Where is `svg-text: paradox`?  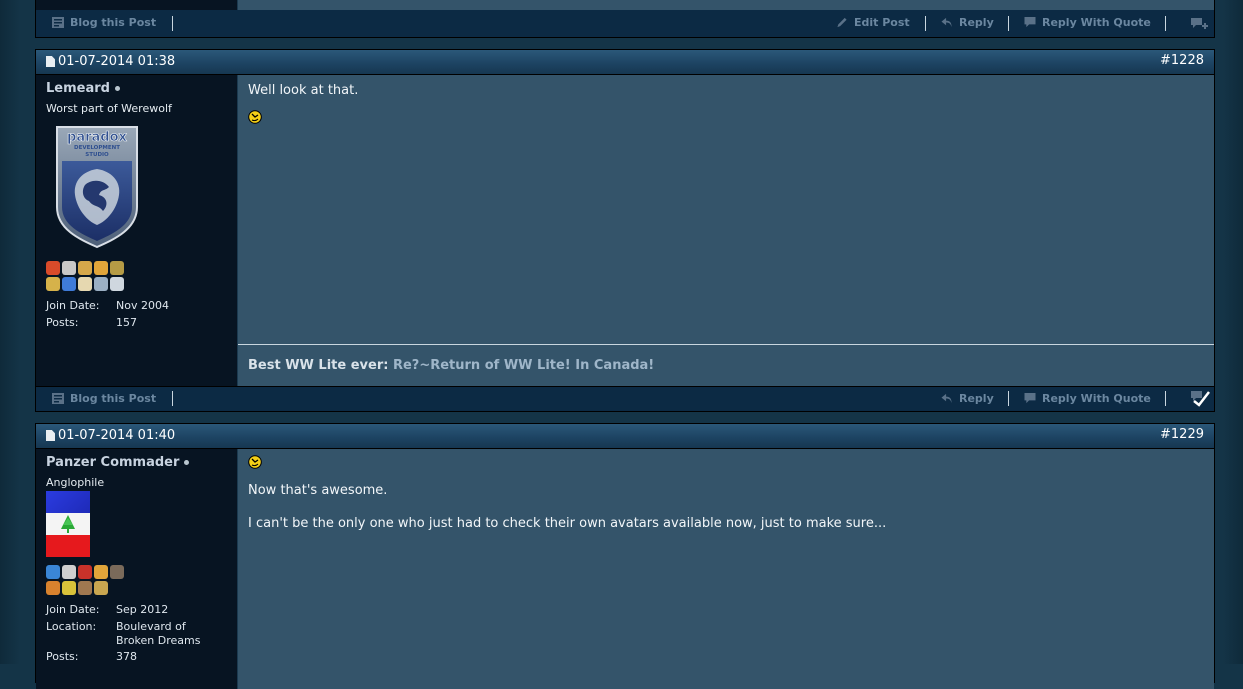 svg-text: paradox is located at coordinates (97, 137).